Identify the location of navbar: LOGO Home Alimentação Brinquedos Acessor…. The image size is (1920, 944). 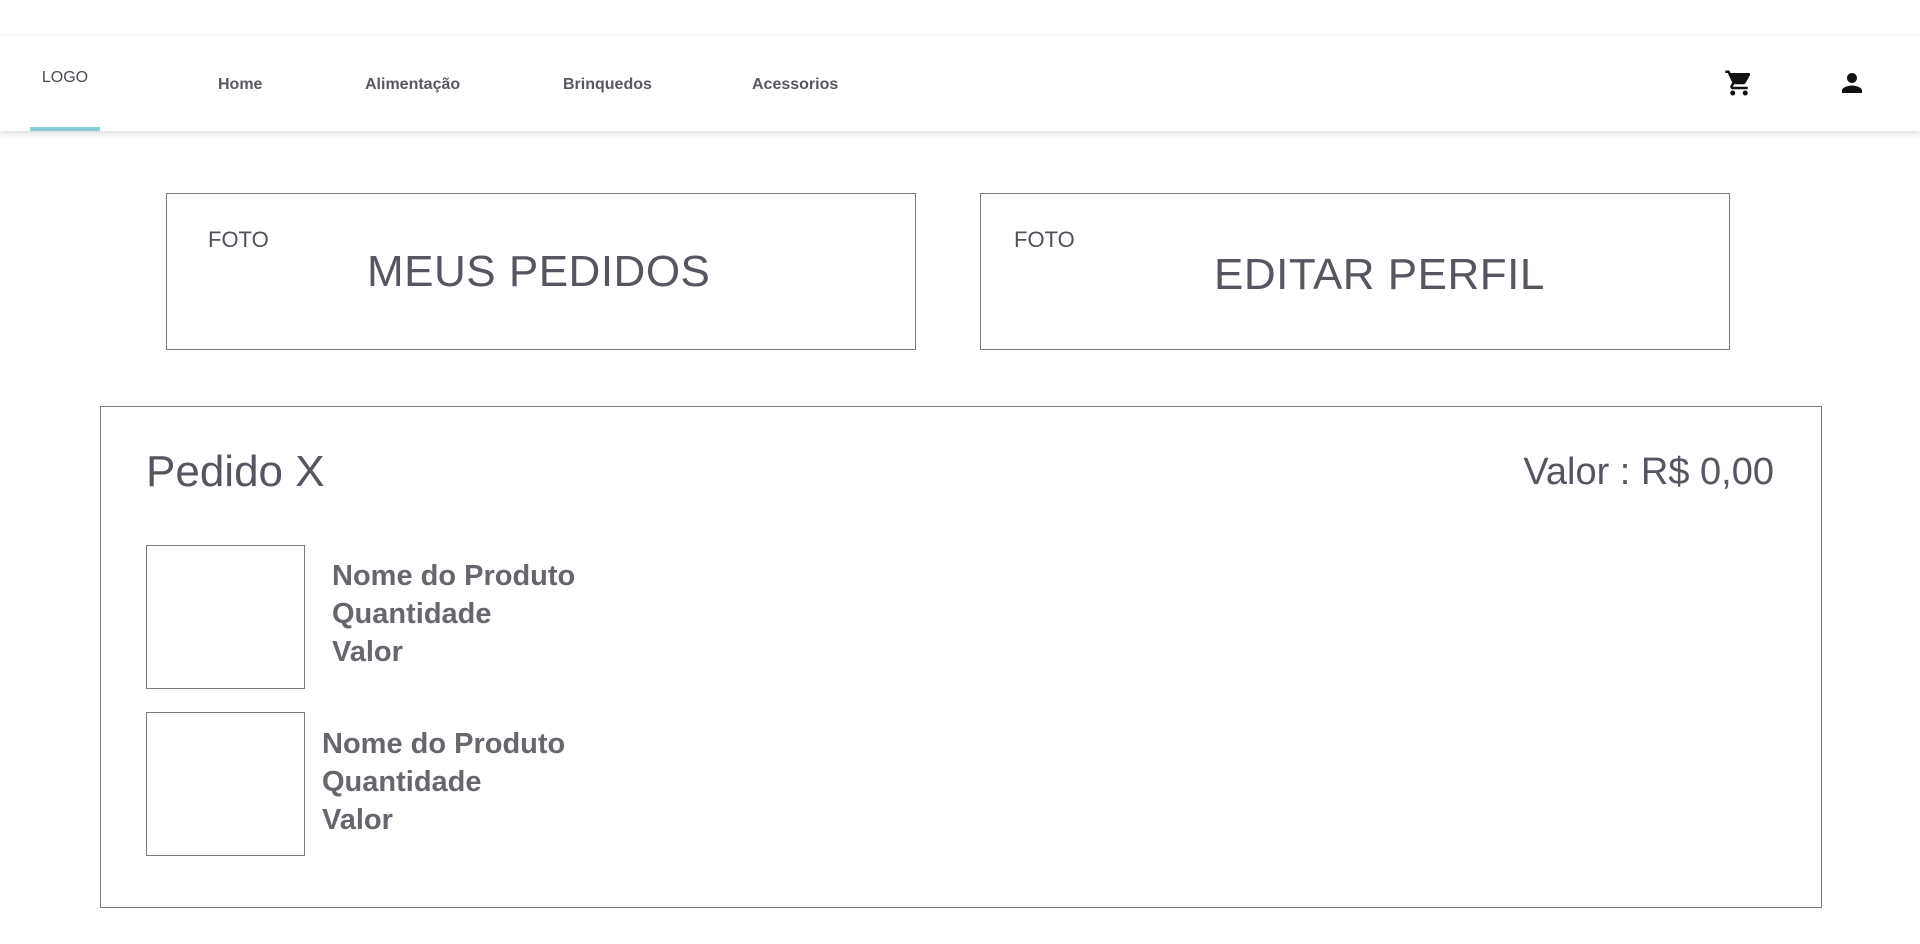
(960, 83).